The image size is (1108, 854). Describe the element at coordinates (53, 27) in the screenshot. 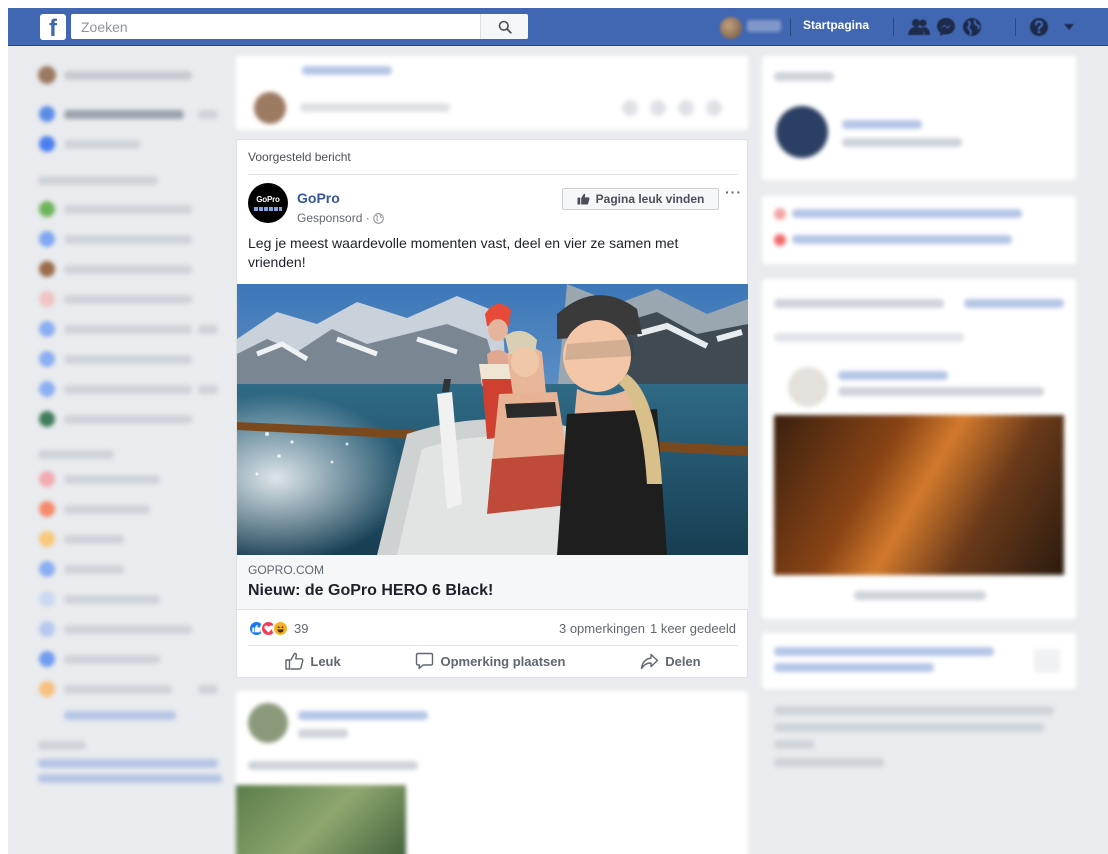

I see `facebook-logo-icon: f` at that location.